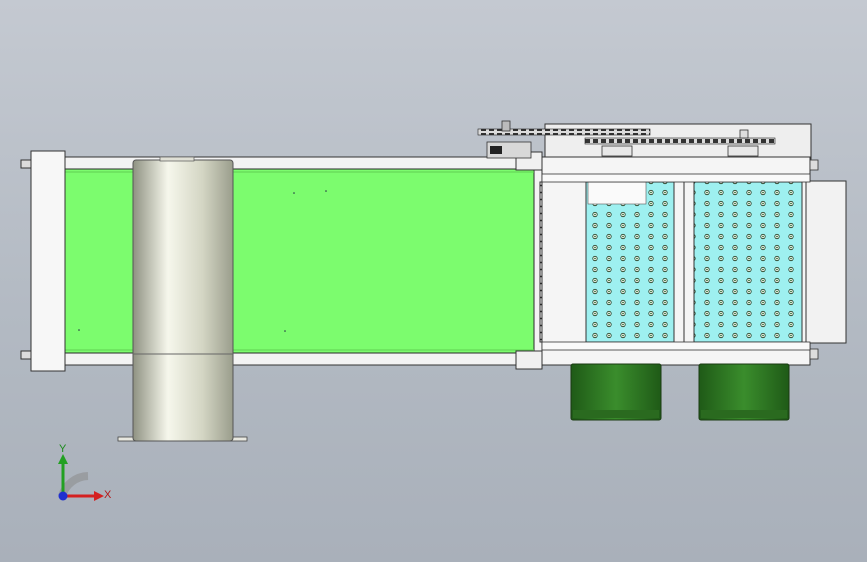 This screenshot has height=562, width=867. Describe the element at coordinates (814, 354) in the screenshot. I see `right-bolt-bottom` at that location.